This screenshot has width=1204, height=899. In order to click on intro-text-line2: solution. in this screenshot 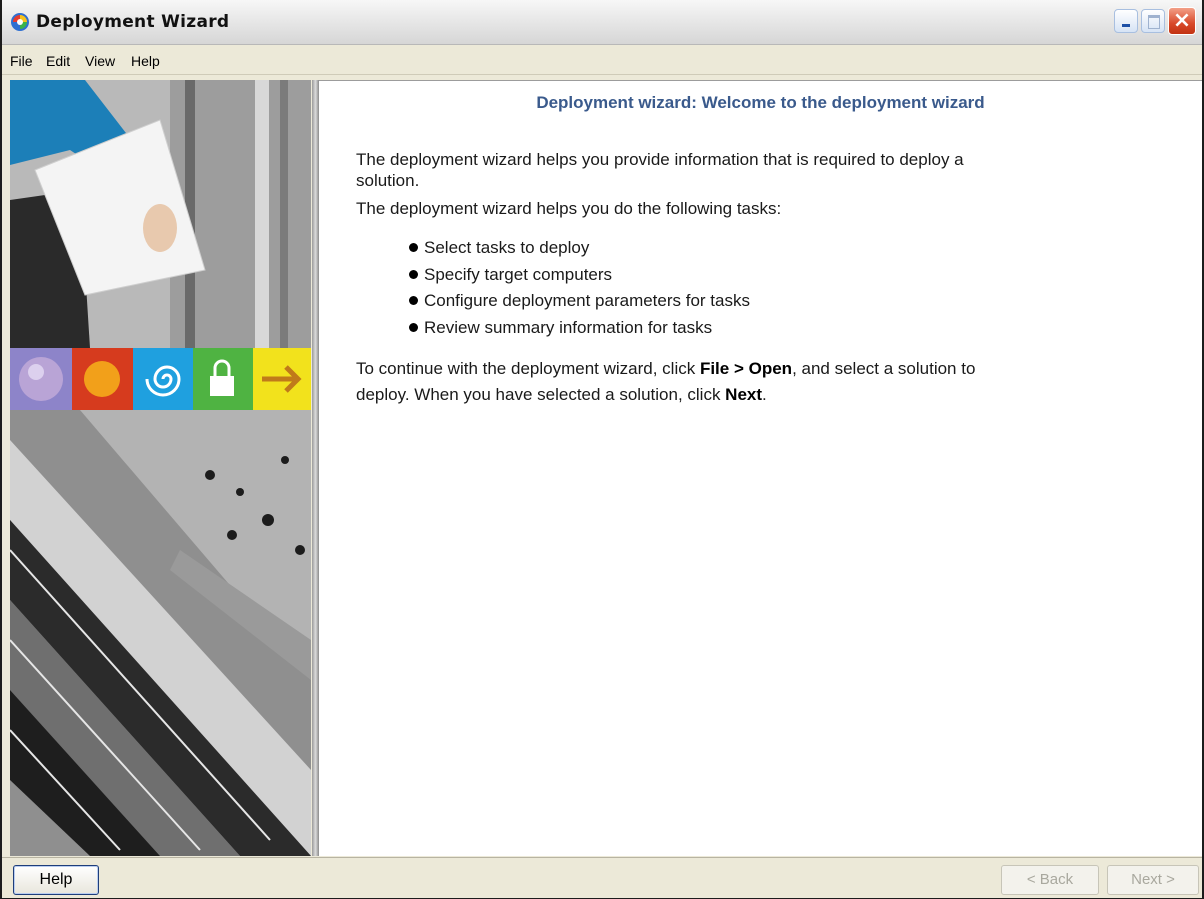, I will do `click(388, 180)`.